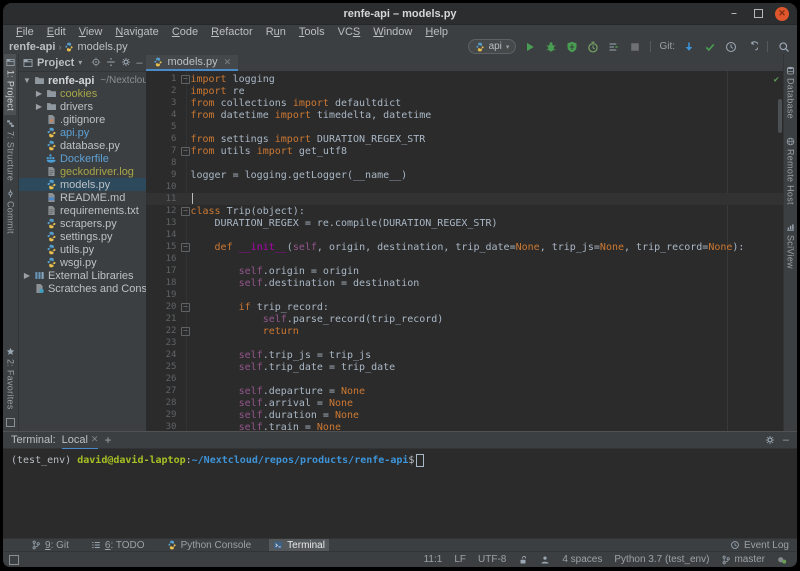 The height and width of the screenshot is (571, 800). What do you see at coordinates (582, 559) in the screenshot?
I see `indent-style: 4 spaces` at bounding box center [582, 559].